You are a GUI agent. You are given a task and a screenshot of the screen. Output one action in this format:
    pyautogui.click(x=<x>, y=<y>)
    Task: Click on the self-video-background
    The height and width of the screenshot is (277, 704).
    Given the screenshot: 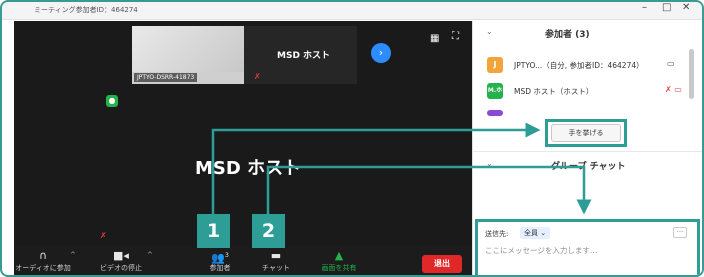 What is the action you would take?
    pyautogui.click(x=188, y=49)
    